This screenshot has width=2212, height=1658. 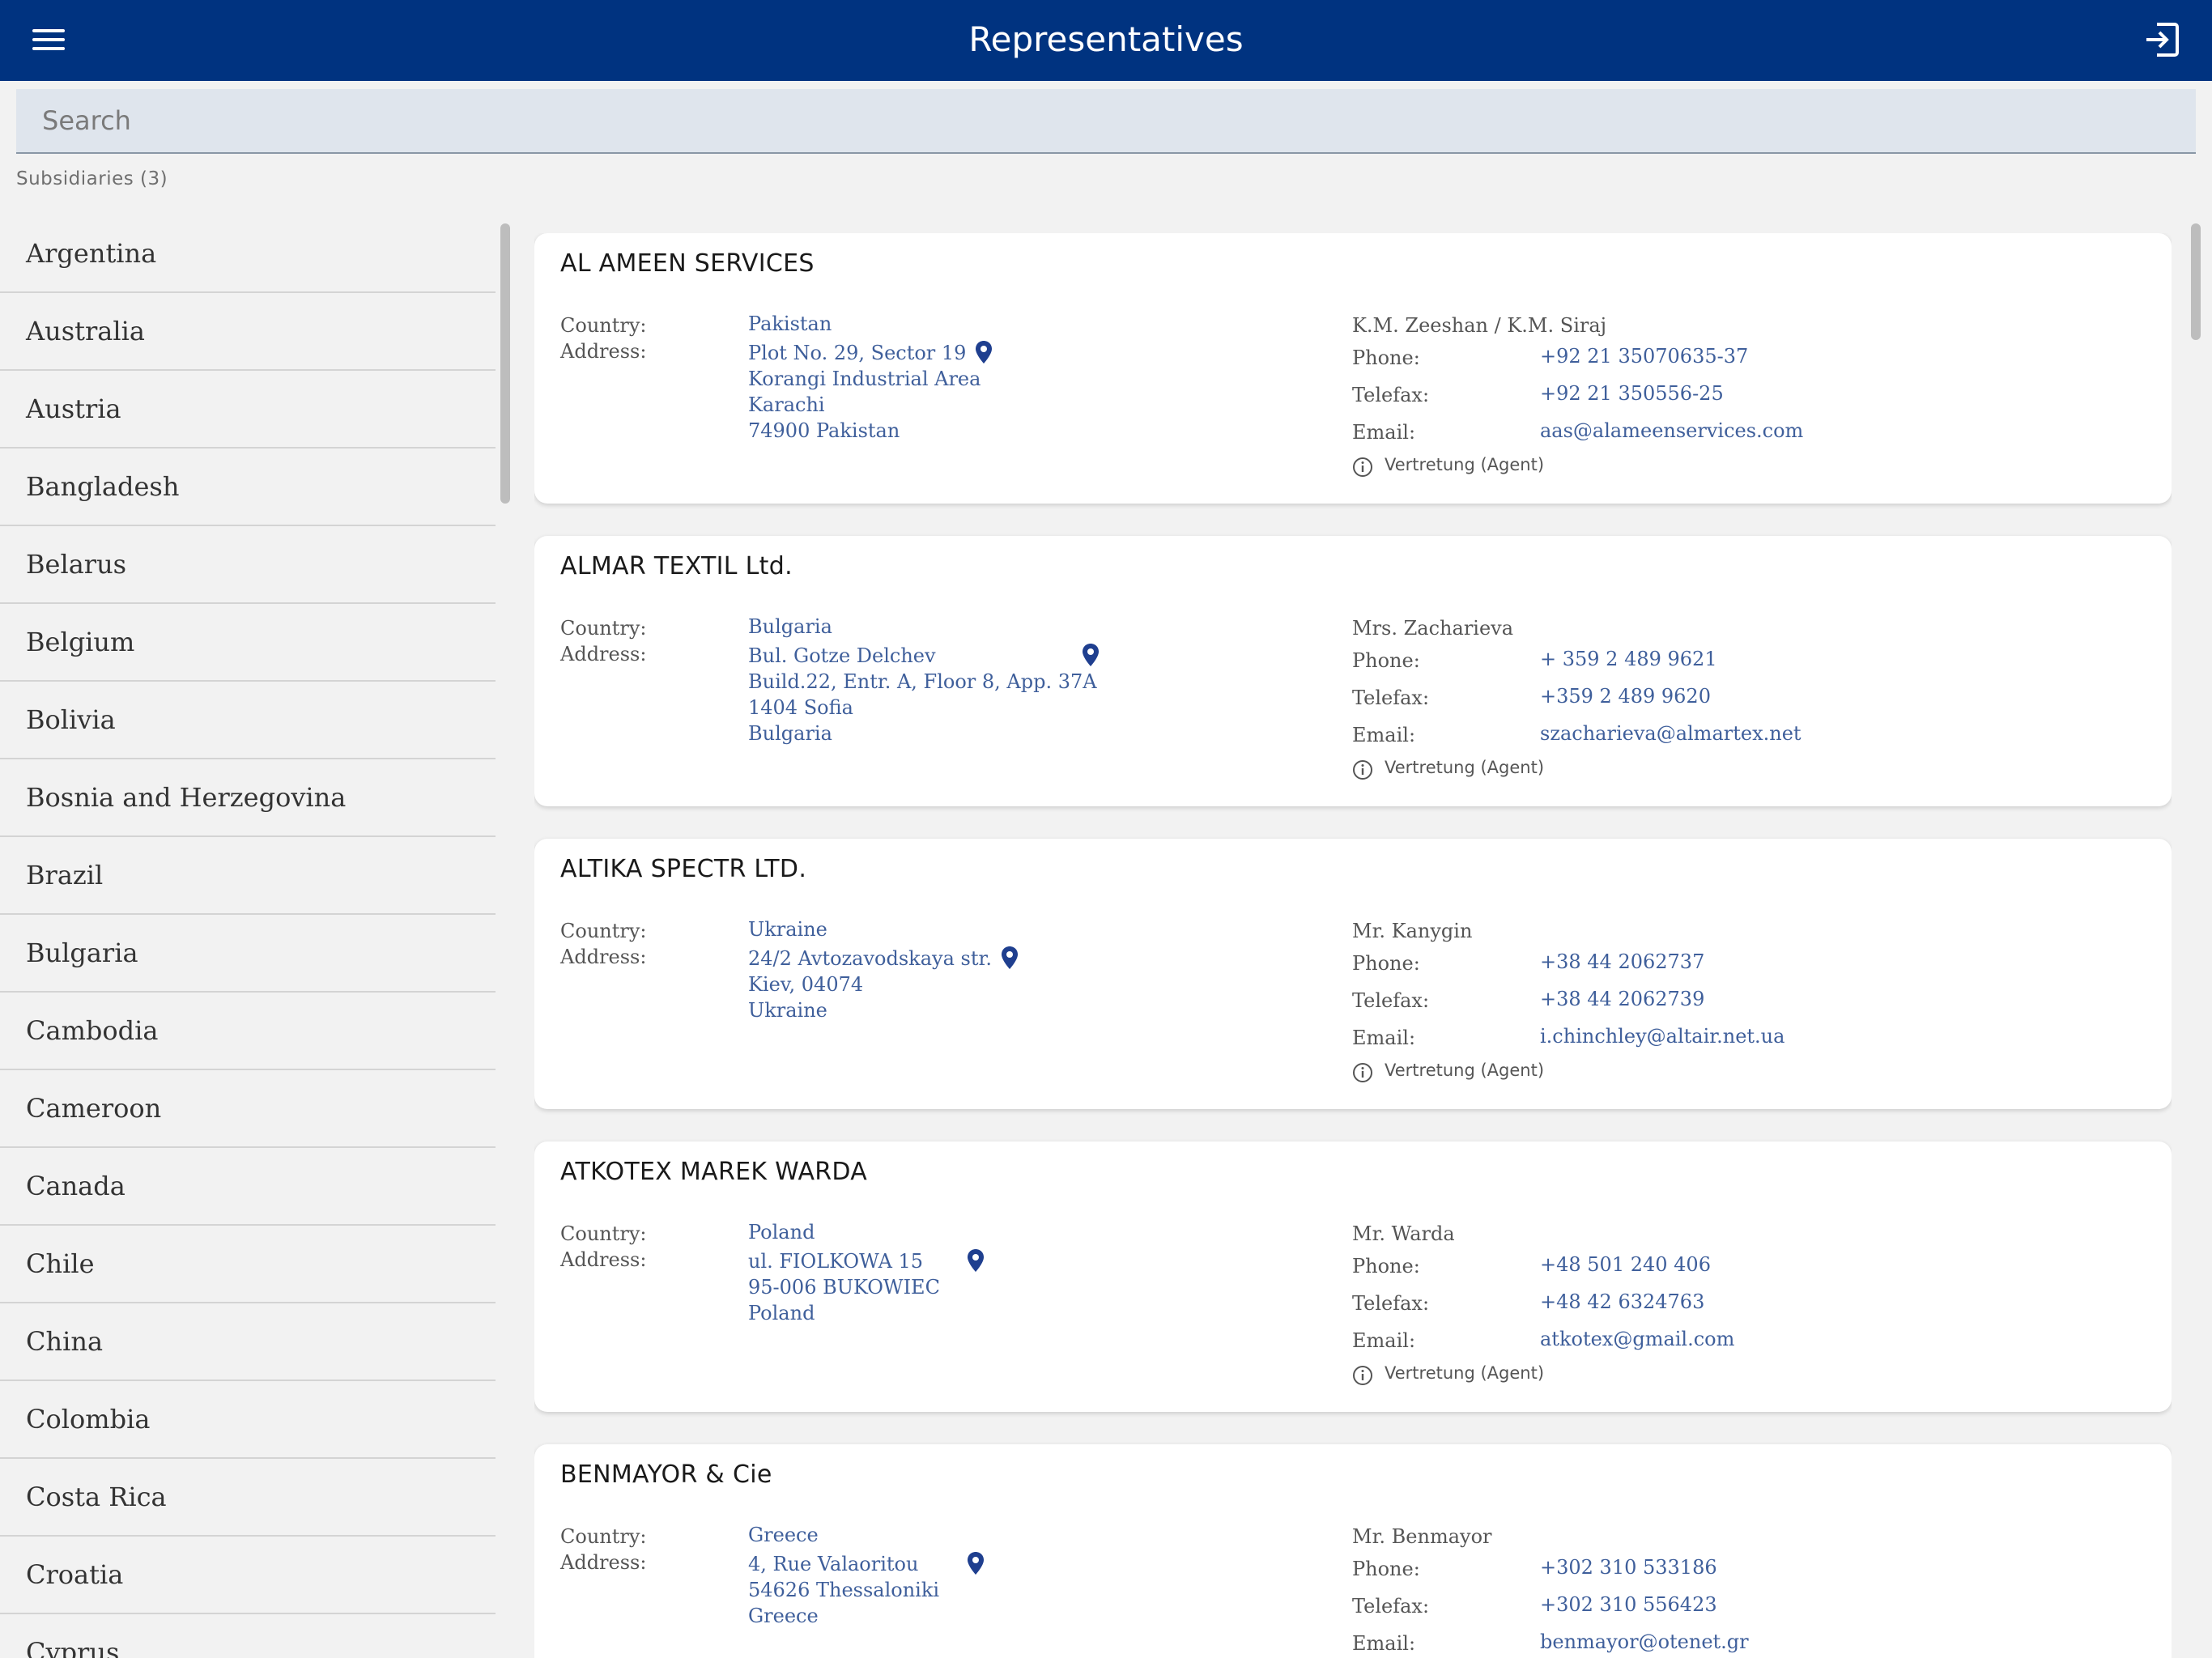 I want to click on phone-link: + 359 2 489 9621, so click(x=1629, y=659).